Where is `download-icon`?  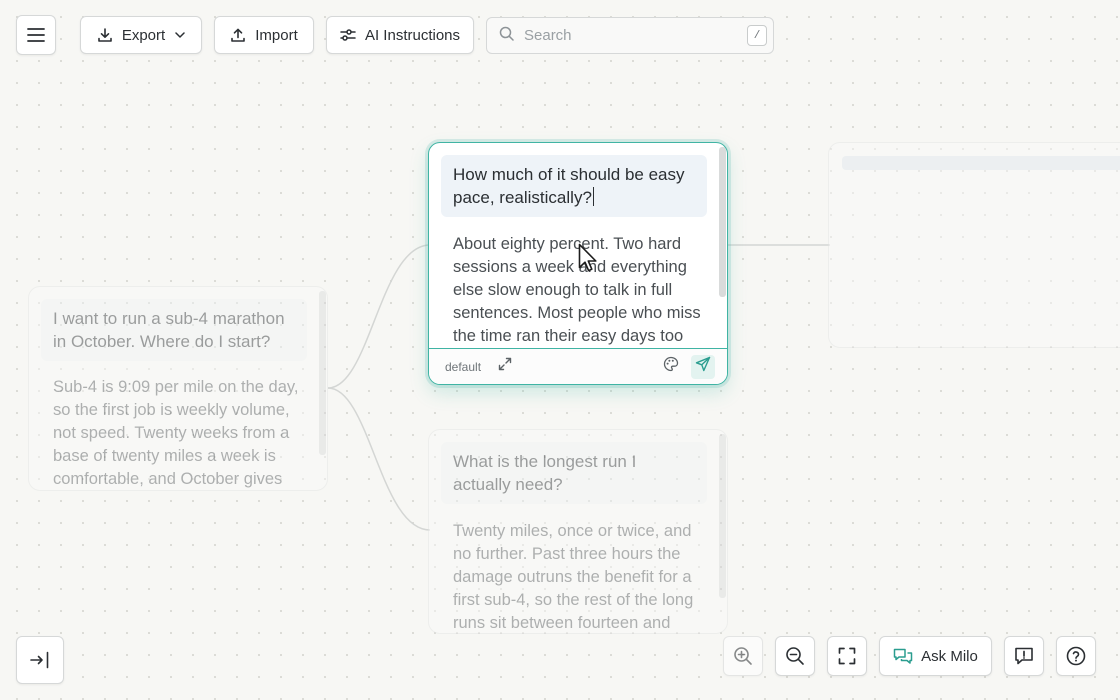 download-icon is located at coordinates (105, 35).